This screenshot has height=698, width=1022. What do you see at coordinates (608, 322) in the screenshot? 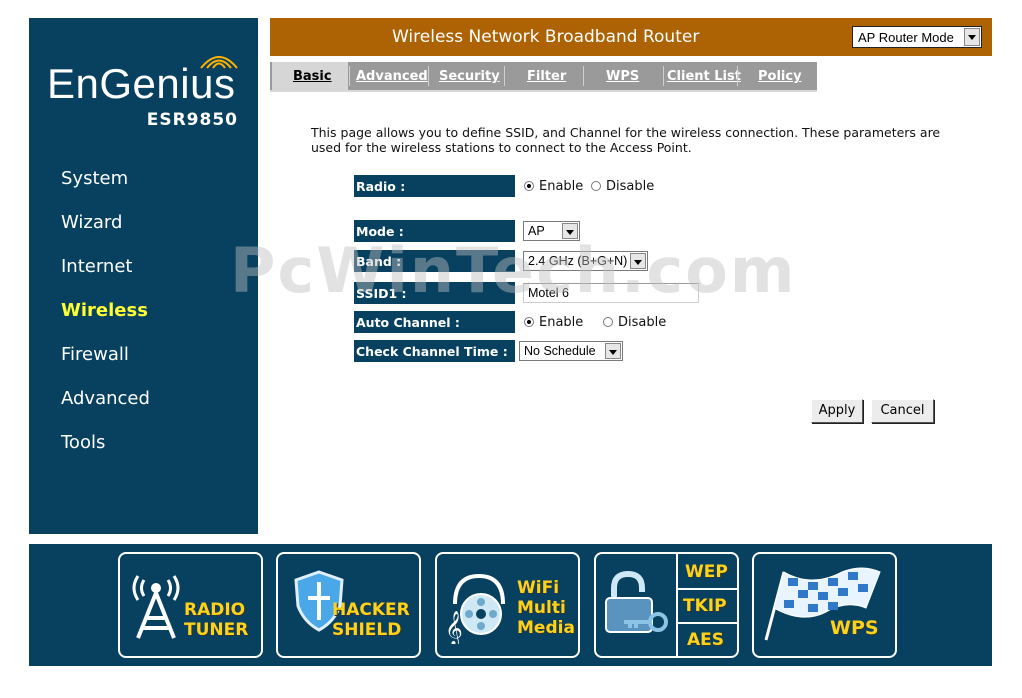
I see `auto-channel-disable-radio` at bounding box center [608, 322].